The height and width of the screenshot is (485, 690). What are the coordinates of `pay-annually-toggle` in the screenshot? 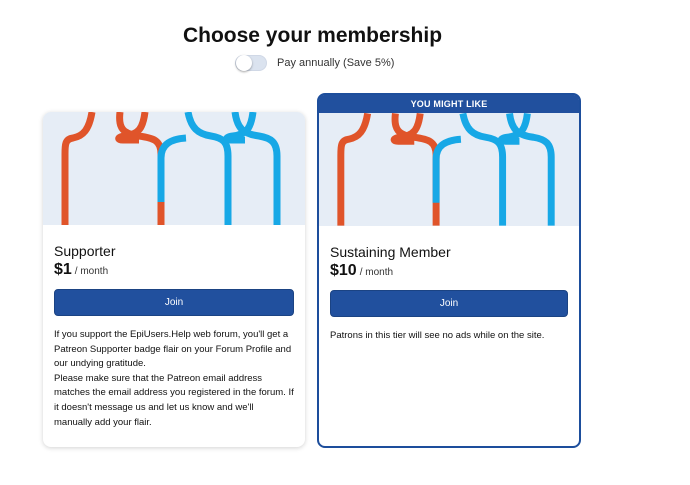 It's located at (251, 63).